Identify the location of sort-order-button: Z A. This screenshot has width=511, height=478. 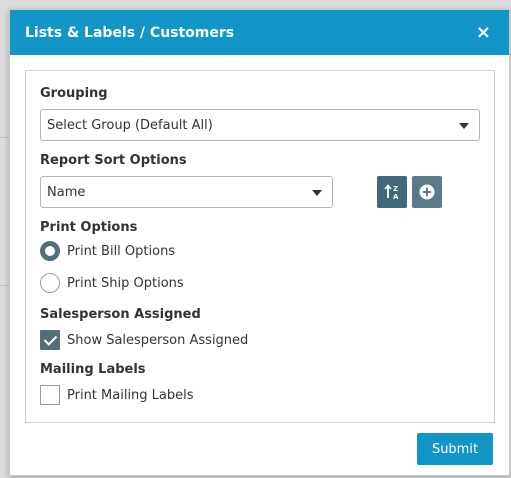
(392, 192).